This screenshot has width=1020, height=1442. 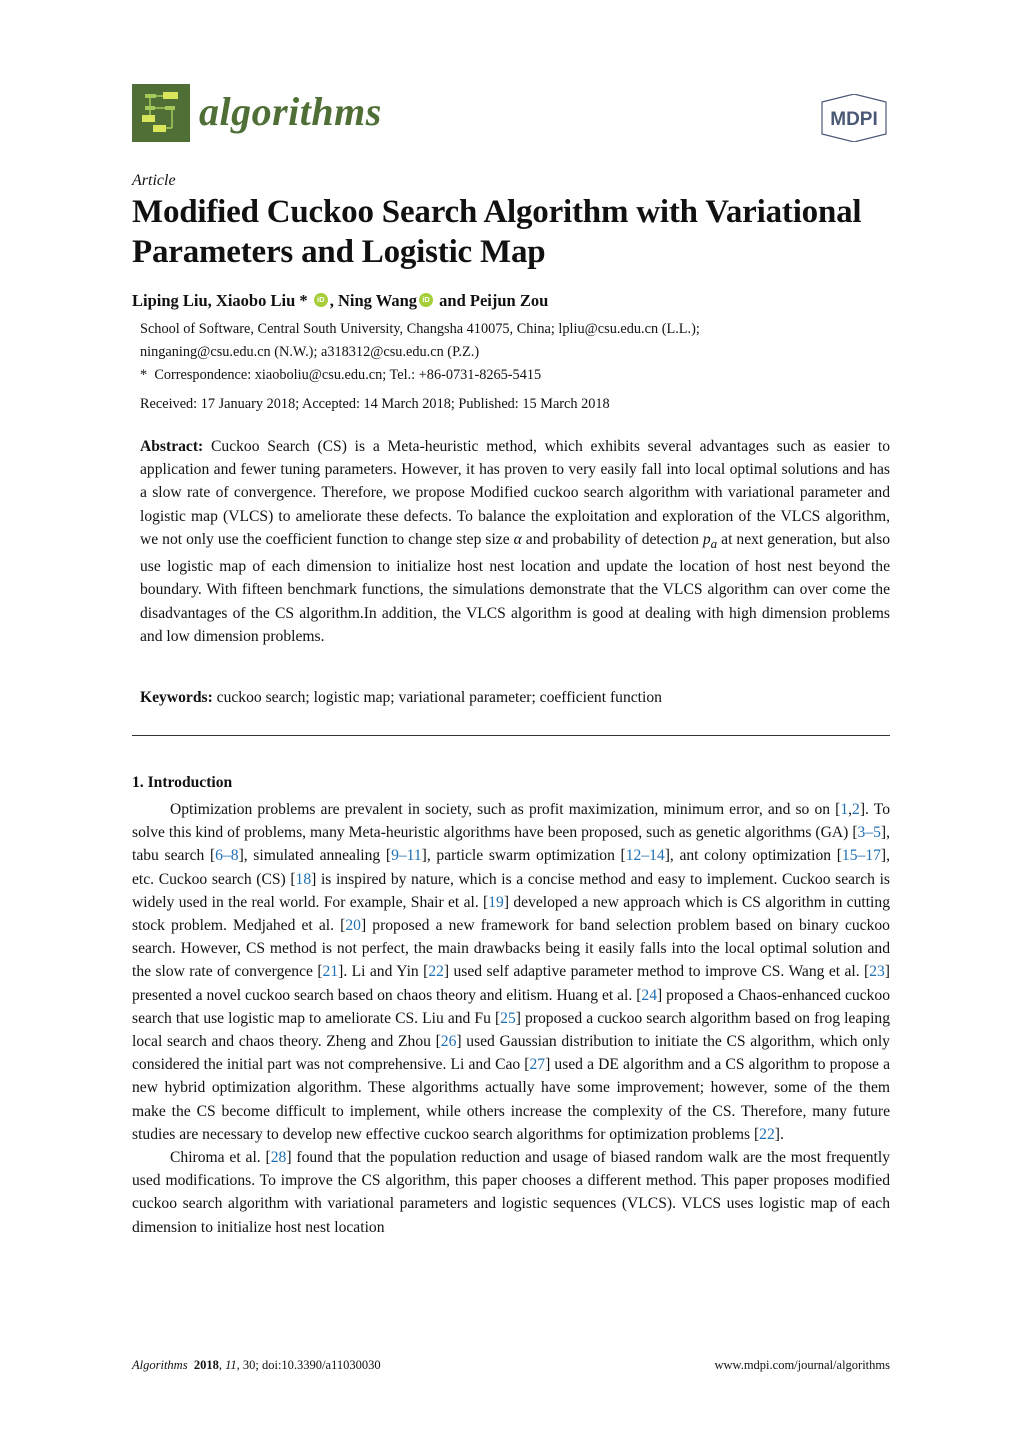 What do you see at coordinates (290, 111) in the screenshot?
I see `journal-name: algorithms` at bounding box center [290, 111].